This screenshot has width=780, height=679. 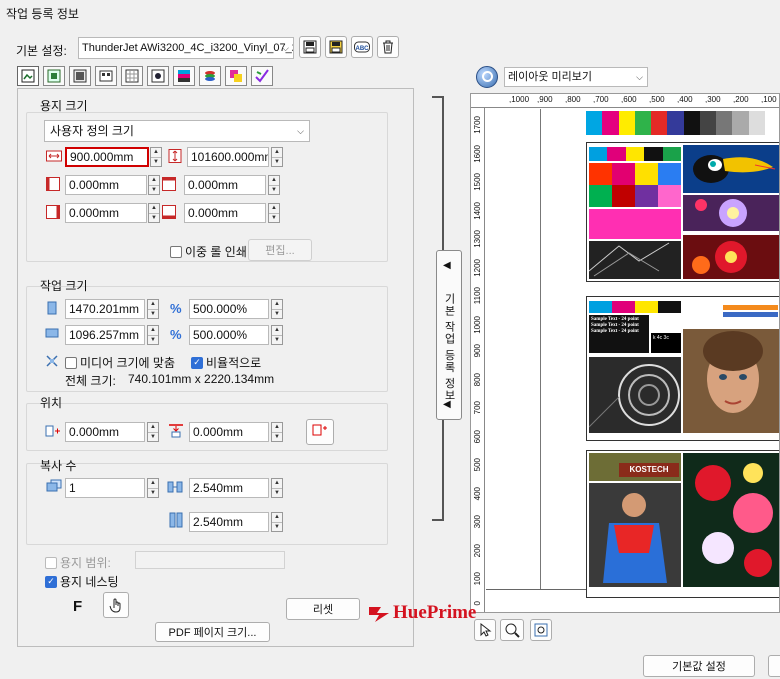 What do you see at coordinates (449, 335) in the screenshot?
I see `side-collapse-tab: ◀ 기본 작업 등록 정보 ◀` at bounding box center [449, 335].